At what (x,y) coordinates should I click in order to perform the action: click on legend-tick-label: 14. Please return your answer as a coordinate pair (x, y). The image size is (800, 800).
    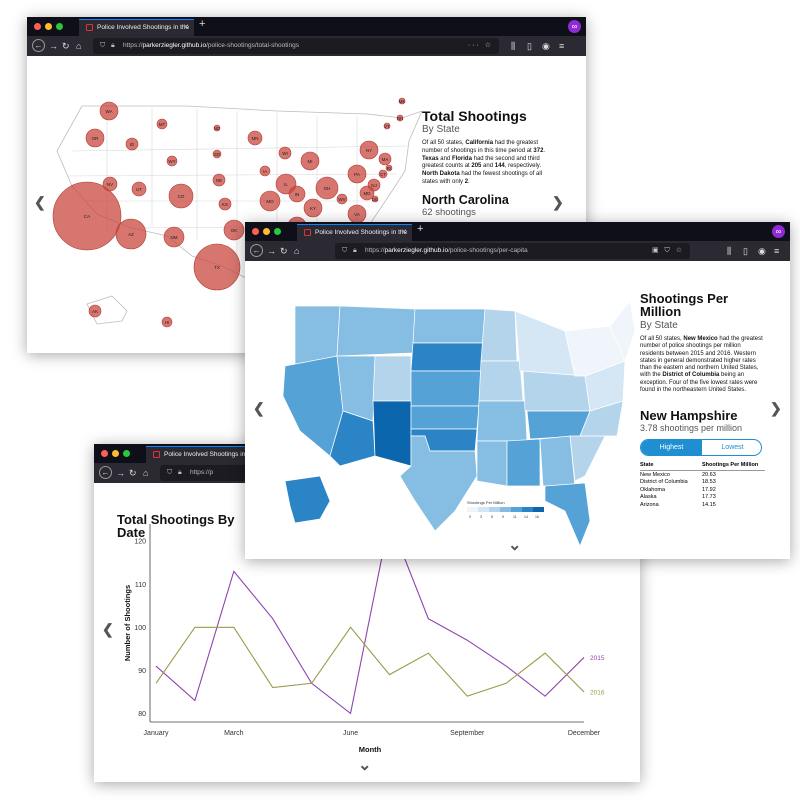
    Looking at the image, I should click on (526, 517).